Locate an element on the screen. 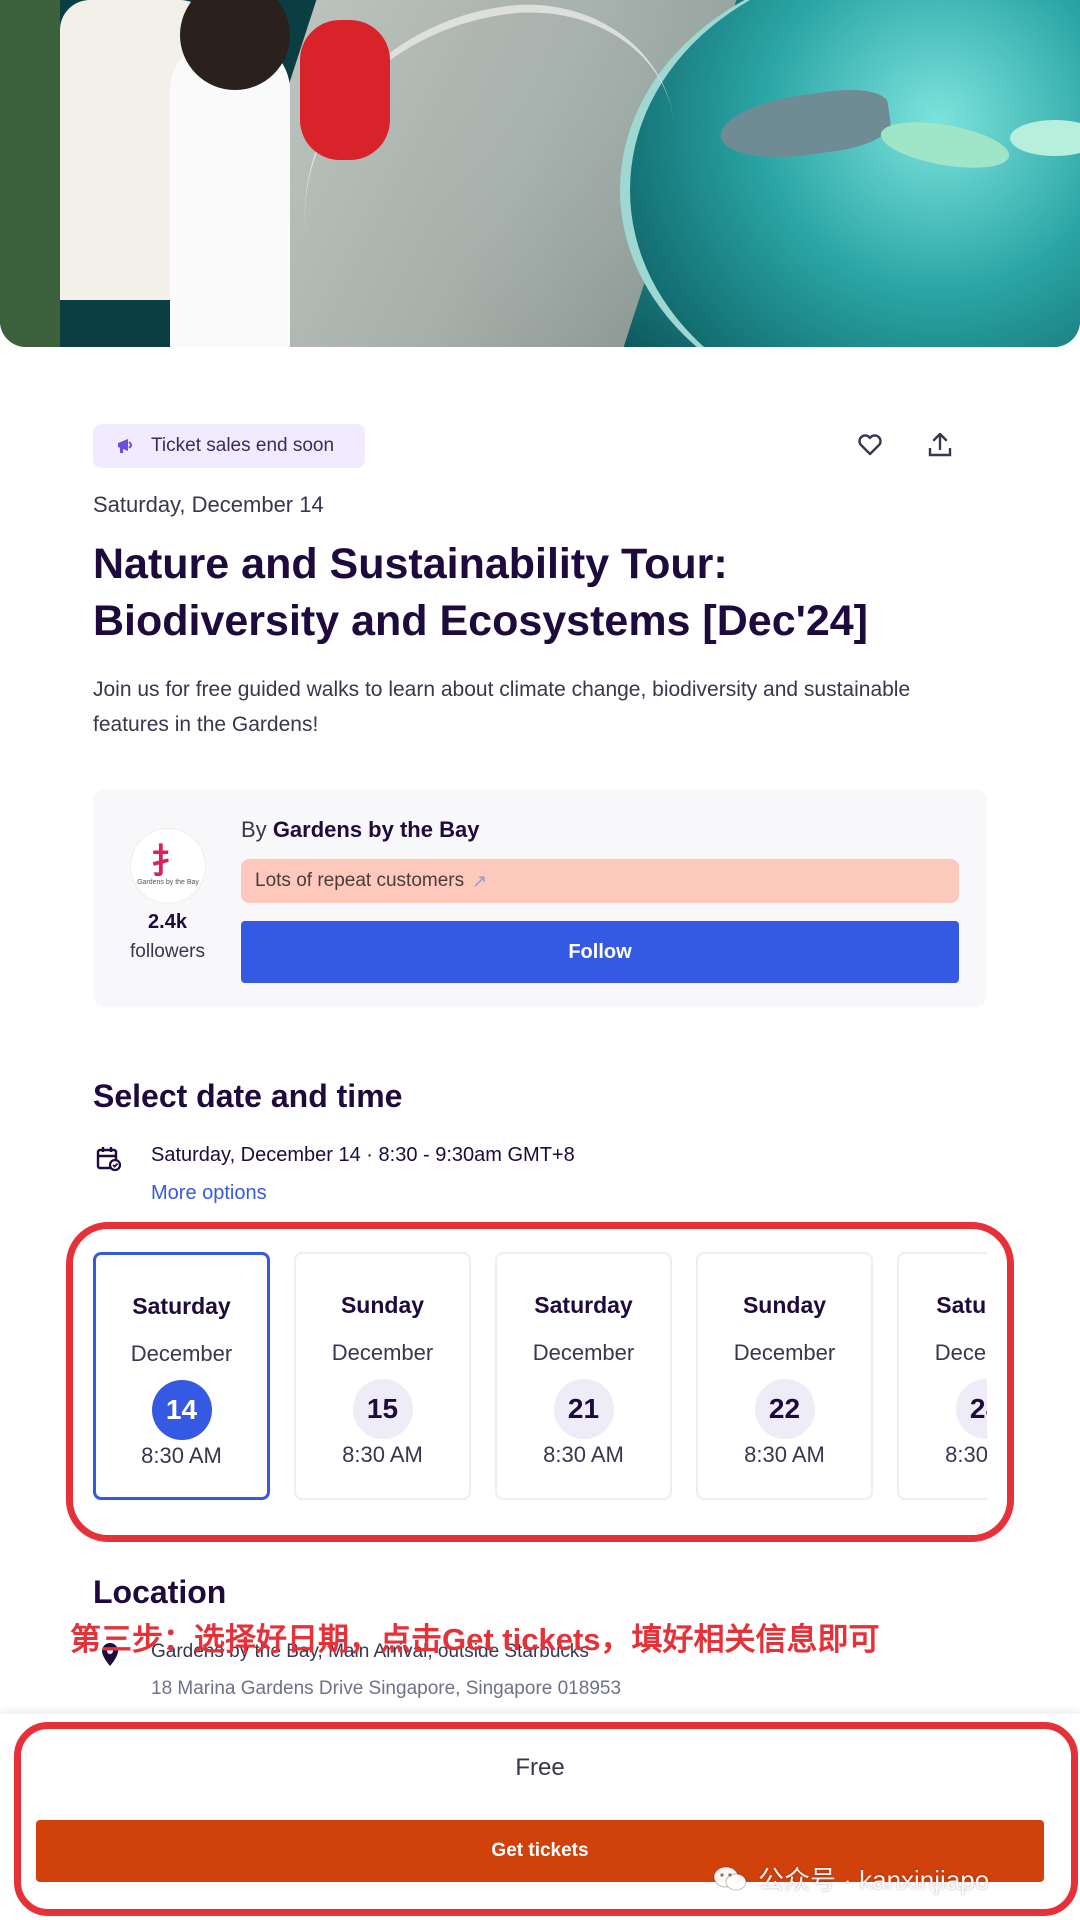 The height and width of the screenshot is (1920, 1080). follow-button: Follow is located at coordinates (600, 952).